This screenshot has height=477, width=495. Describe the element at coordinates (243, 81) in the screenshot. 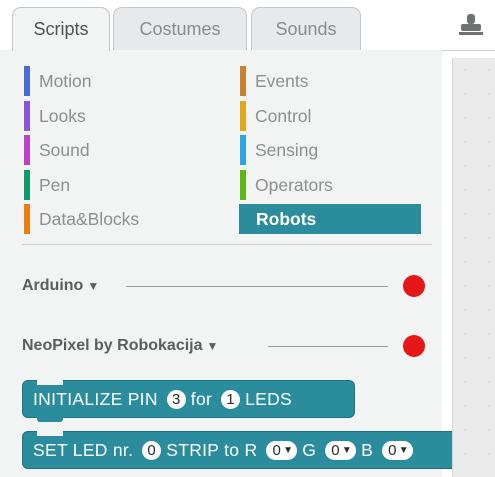

I see `events-color-swatch` at that location.